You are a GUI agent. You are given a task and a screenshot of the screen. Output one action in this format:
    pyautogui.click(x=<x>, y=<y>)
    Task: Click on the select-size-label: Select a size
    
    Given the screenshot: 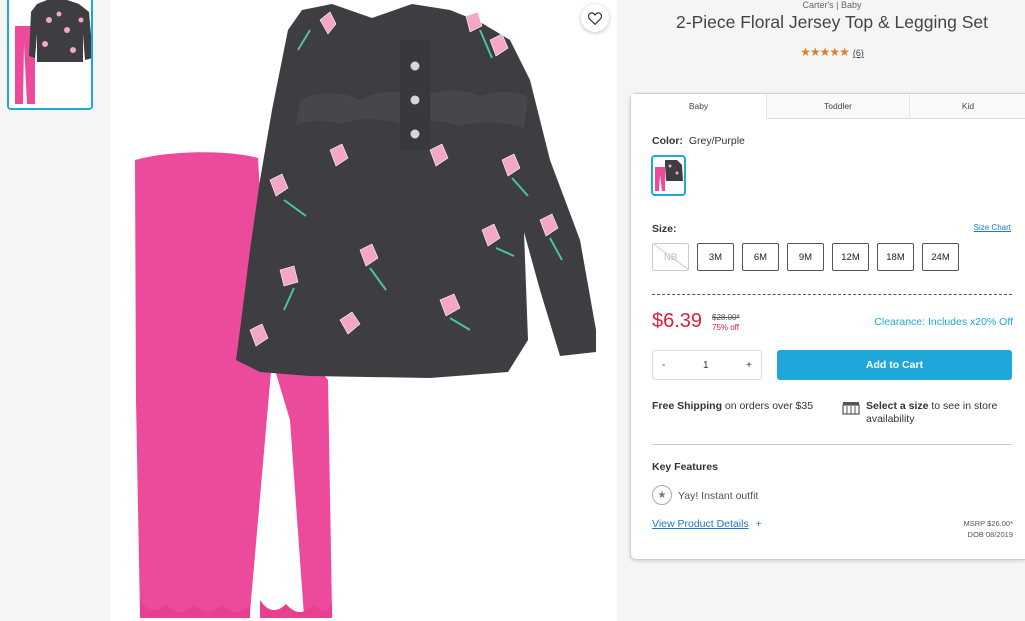 What is the action you would take?
    pyautogui.click(x=897, y=406)
    